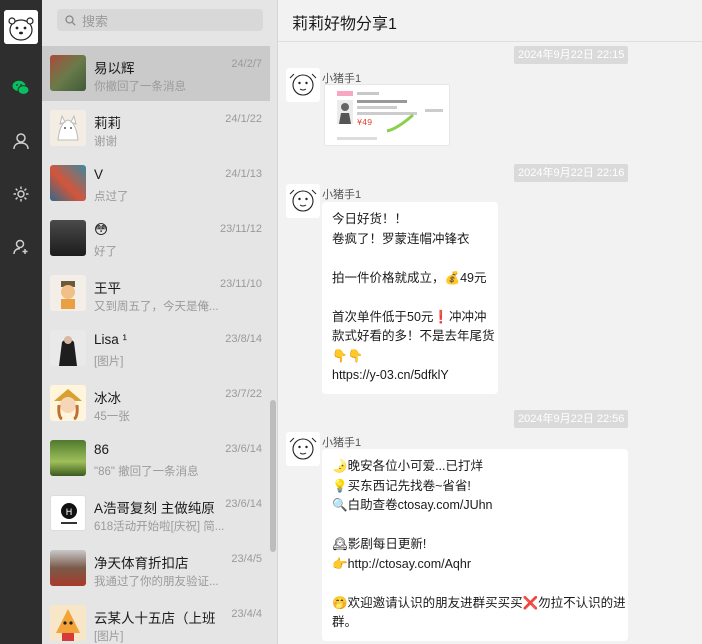 This screenshot has width=702, height=644. I want to click on chat-preview: 点过了, so click(111, 197).